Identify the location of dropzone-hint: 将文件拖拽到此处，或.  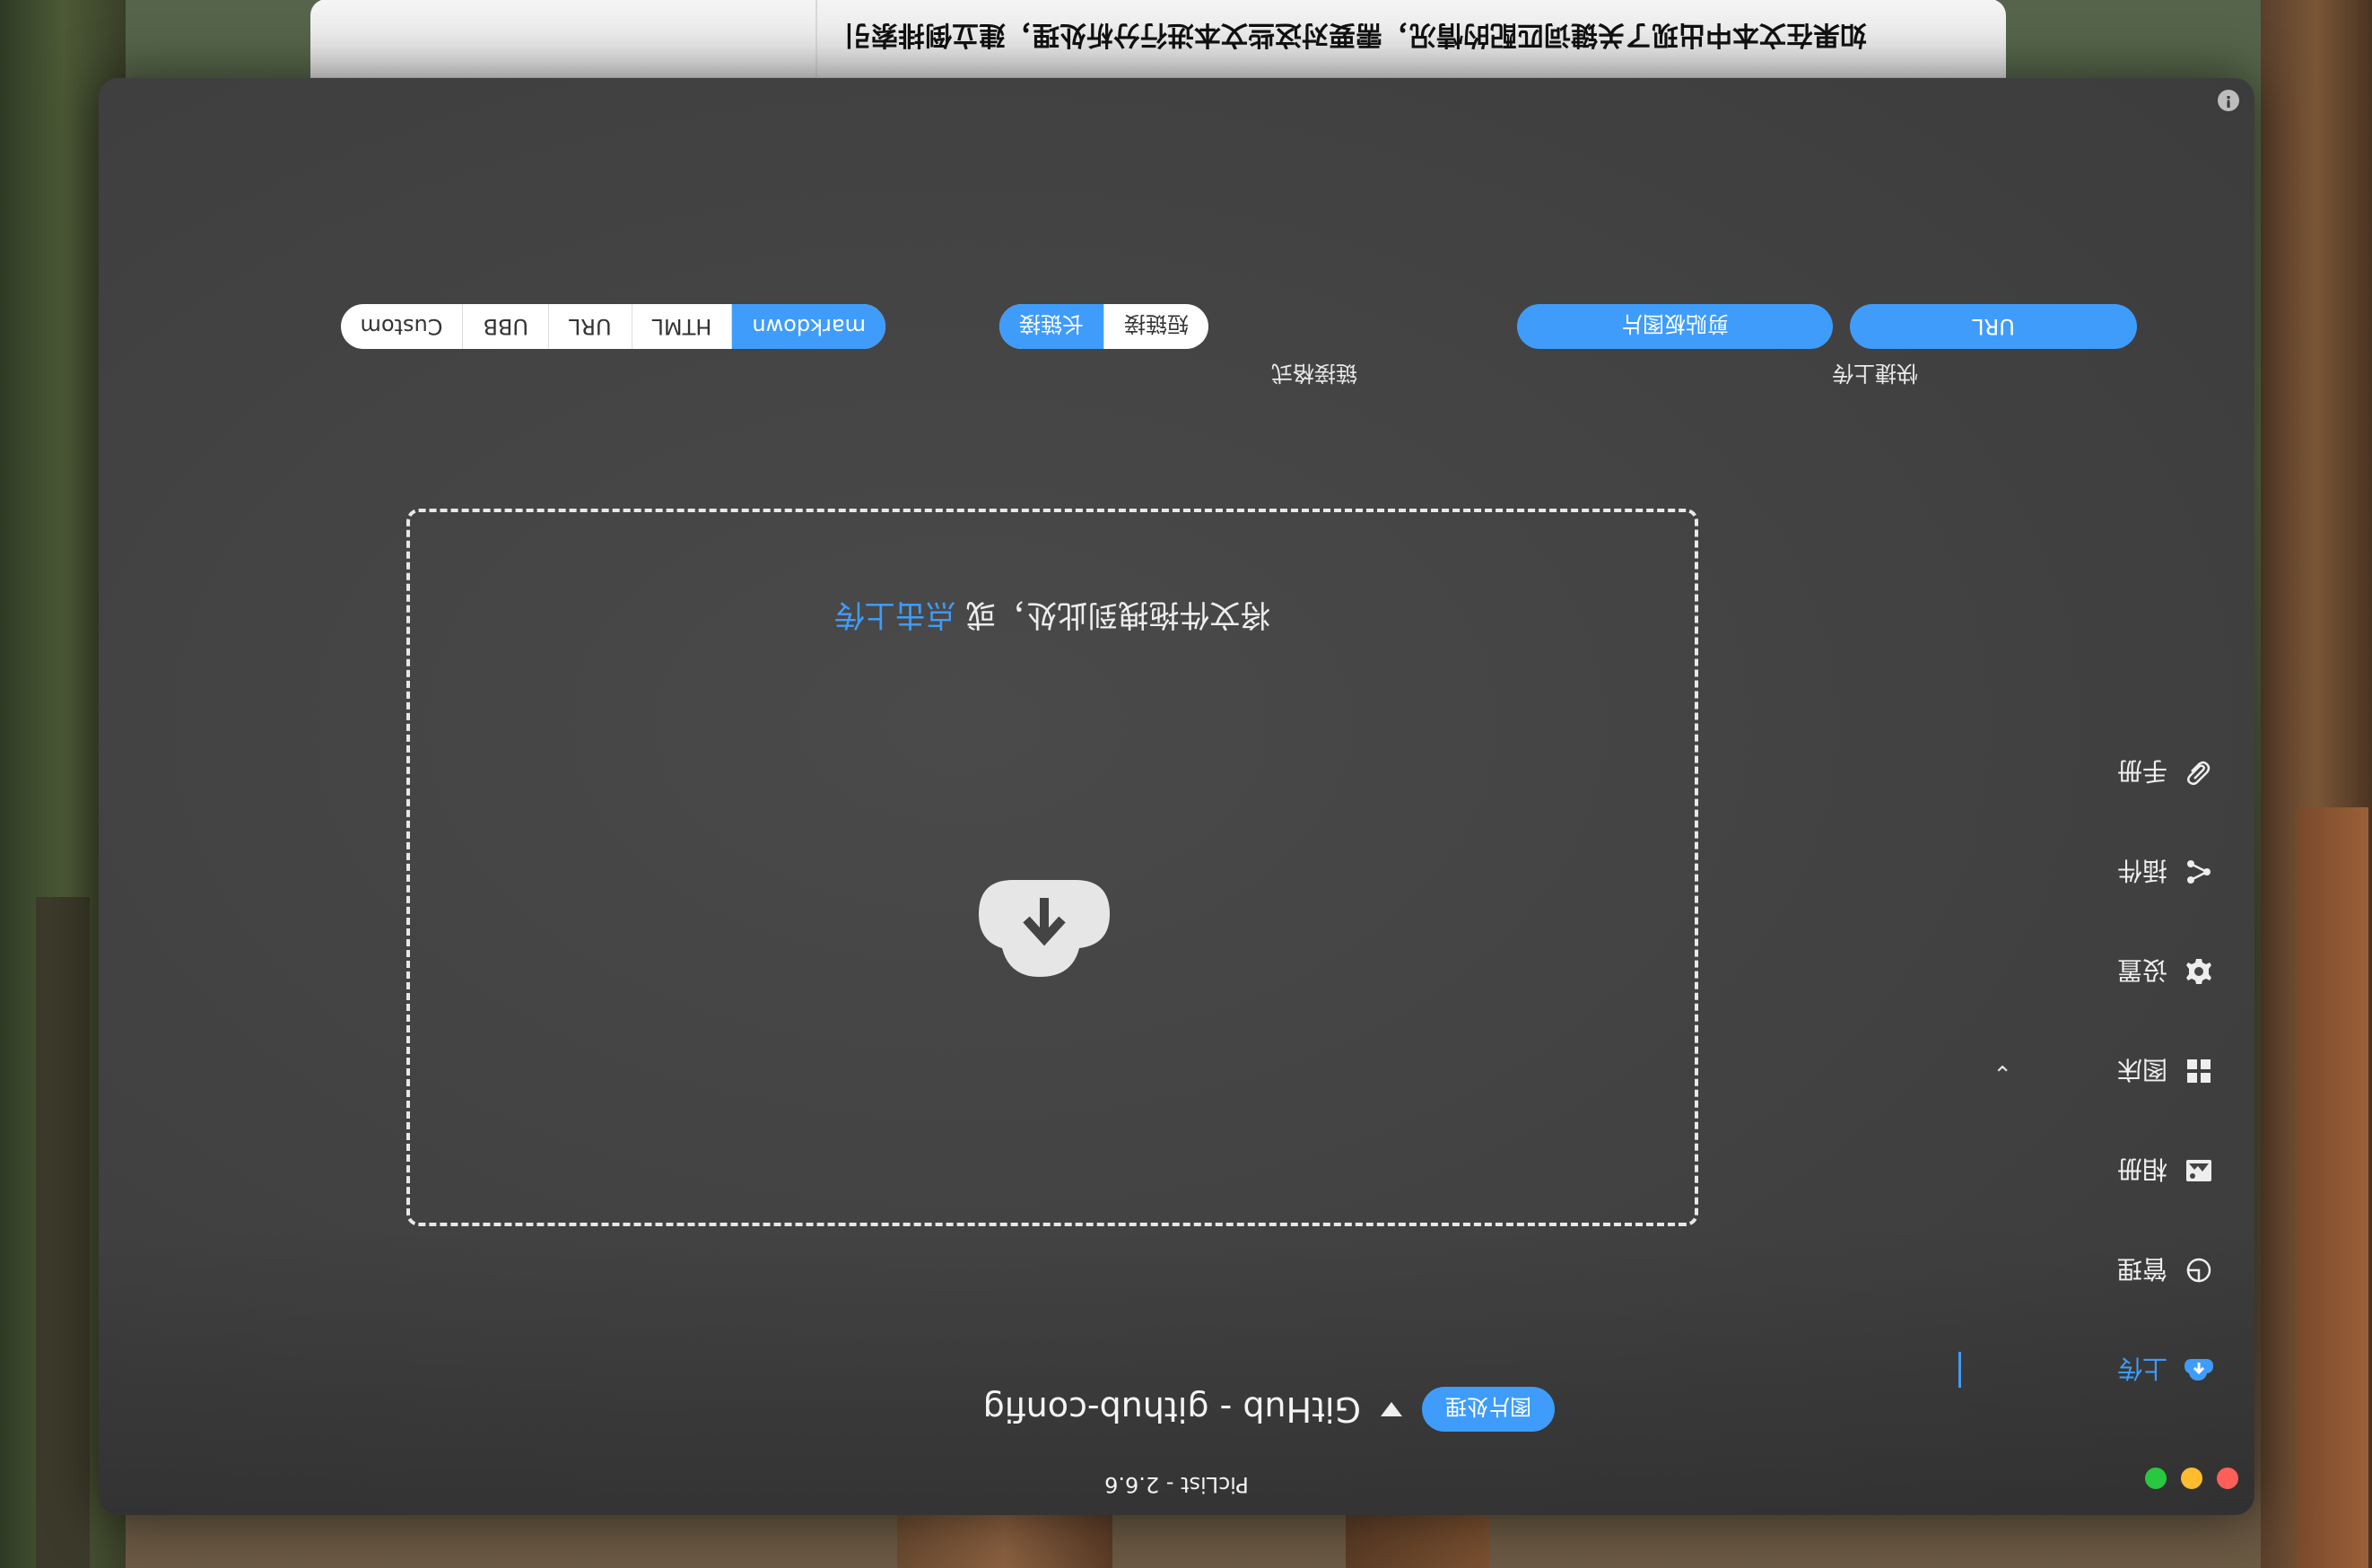
(1118, 614).